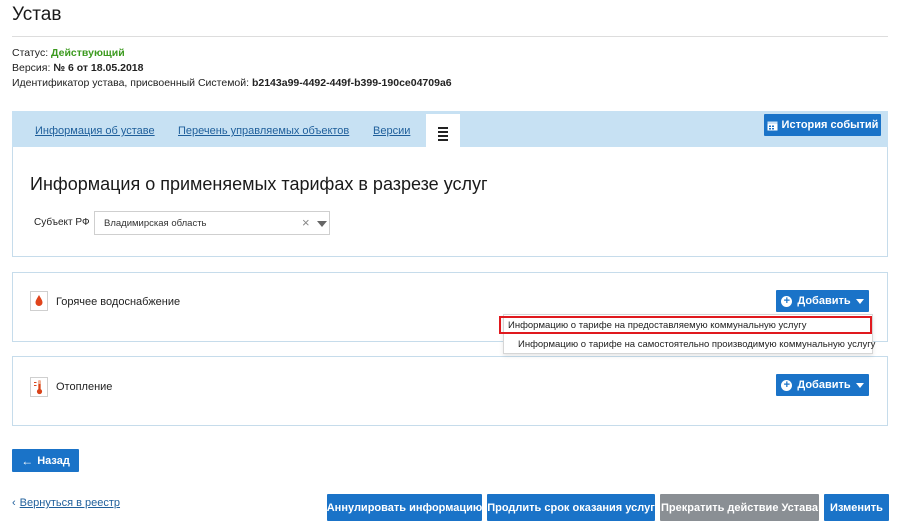 The width and height of the screenshot is (897, 532). Describe the element at coordinates (118, 302) in the screenshot. I see `service-label-hot-water: Горячее водоснабжение` at that location.